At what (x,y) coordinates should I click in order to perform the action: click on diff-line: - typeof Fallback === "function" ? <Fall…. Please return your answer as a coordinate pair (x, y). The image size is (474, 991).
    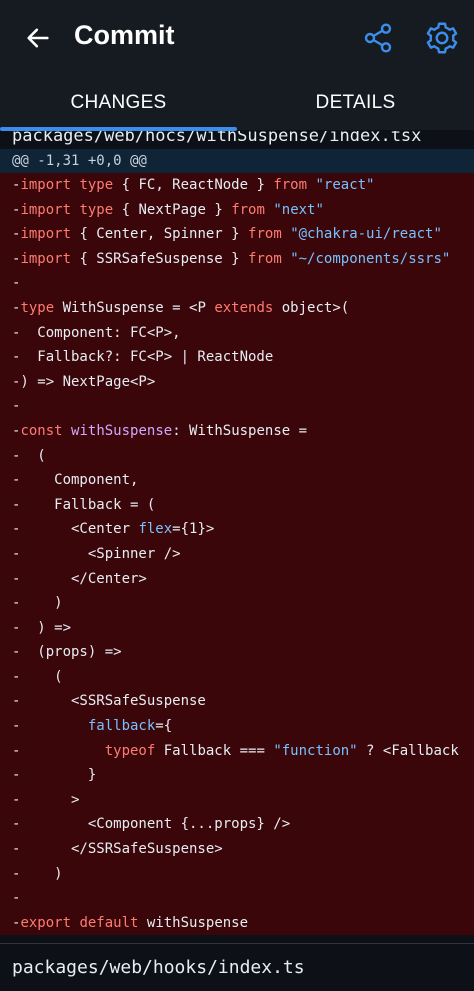
    Looking at the image, I should click on (235, 750).